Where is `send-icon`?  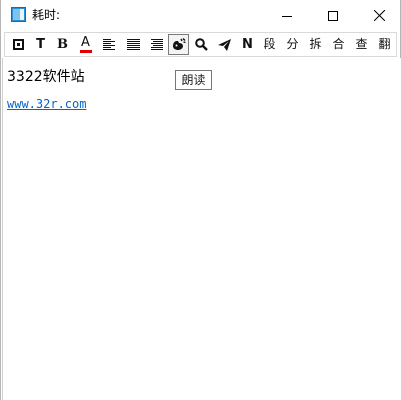
send-icon is located at coordinates (224, 44).